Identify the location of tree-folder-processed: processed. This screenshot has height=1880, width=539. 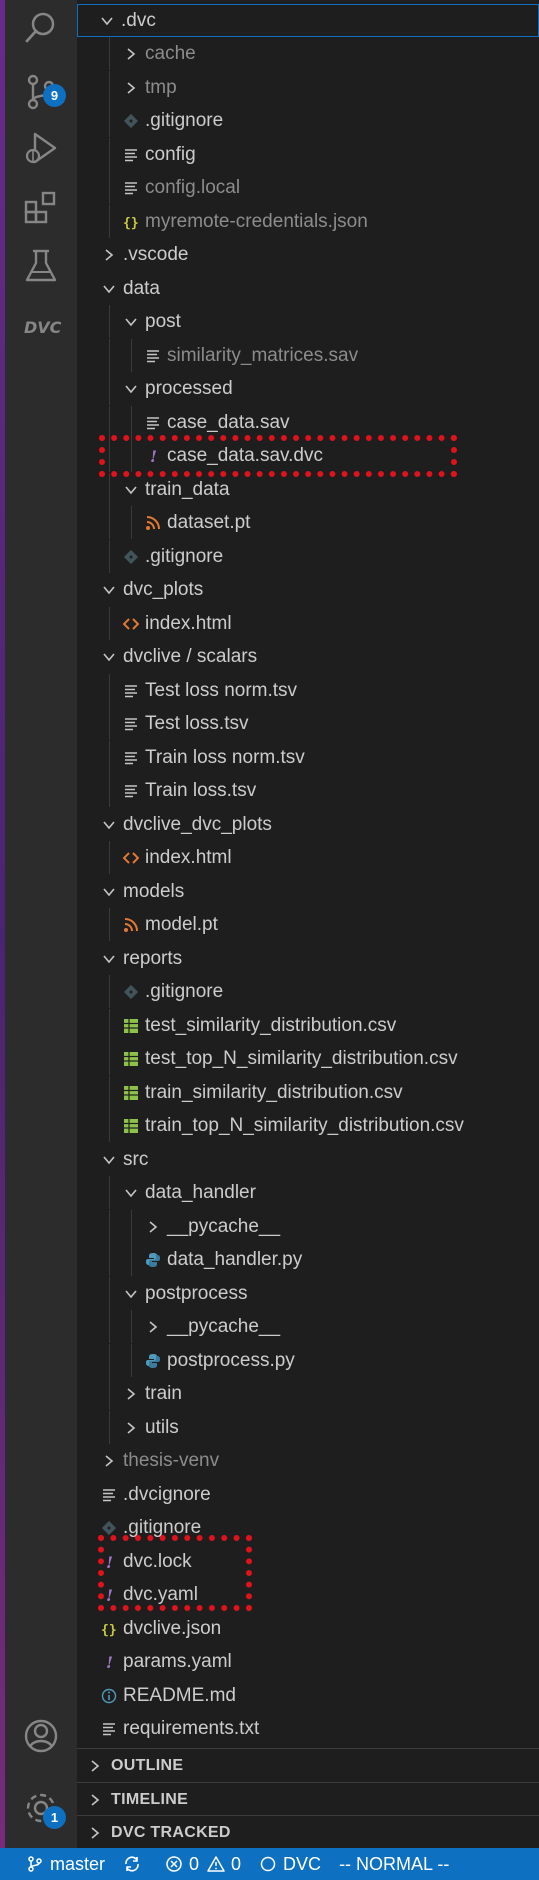
(308, 388).